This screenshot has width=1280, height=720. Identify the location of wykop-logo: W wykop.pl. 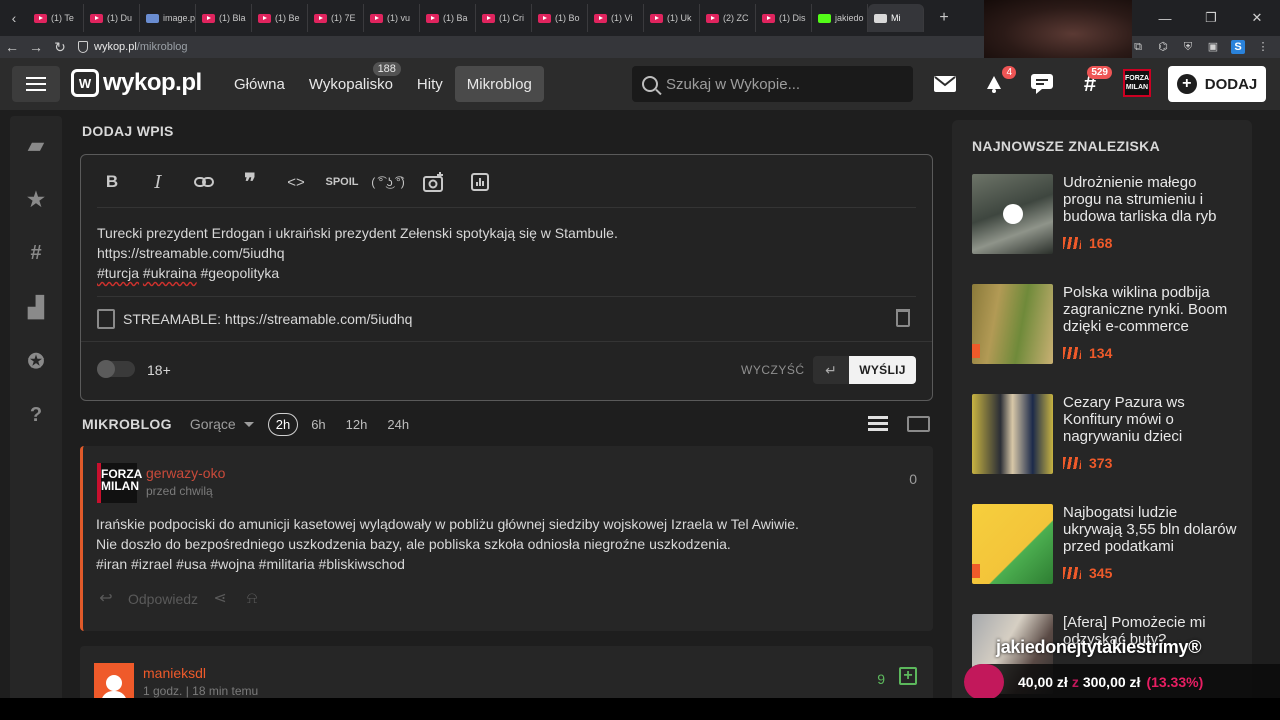
(136, 83).